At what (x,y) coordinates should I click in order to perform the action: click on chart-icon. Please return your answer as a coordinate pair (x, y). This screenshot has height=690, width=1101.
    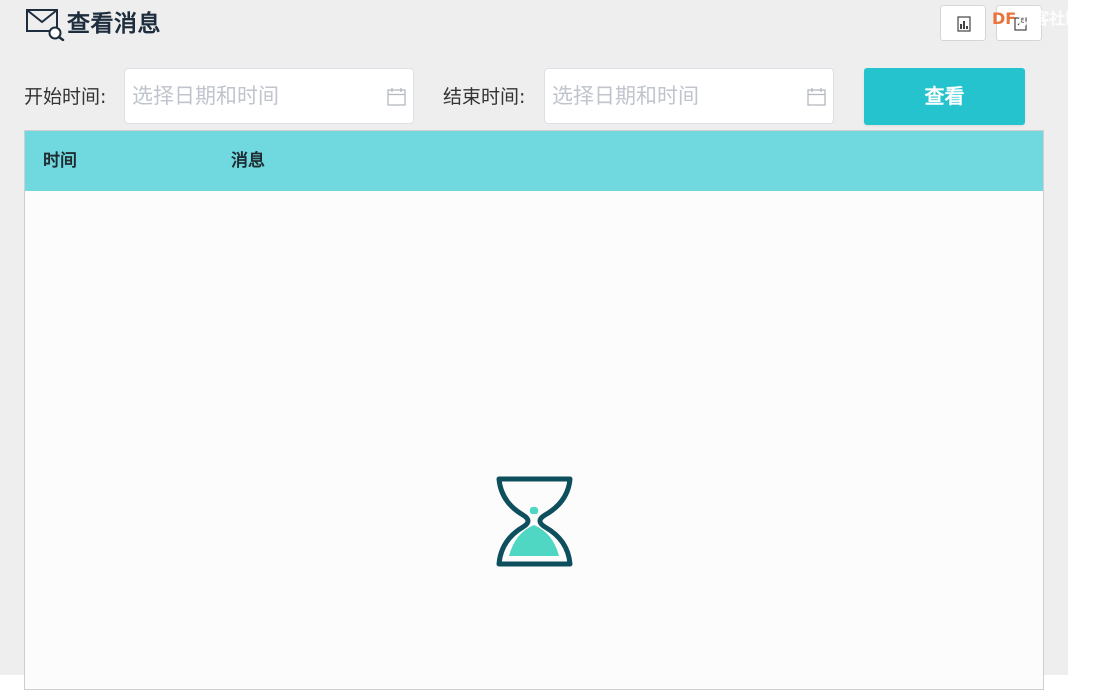
    Looking at the image, I should click on (964, 24).